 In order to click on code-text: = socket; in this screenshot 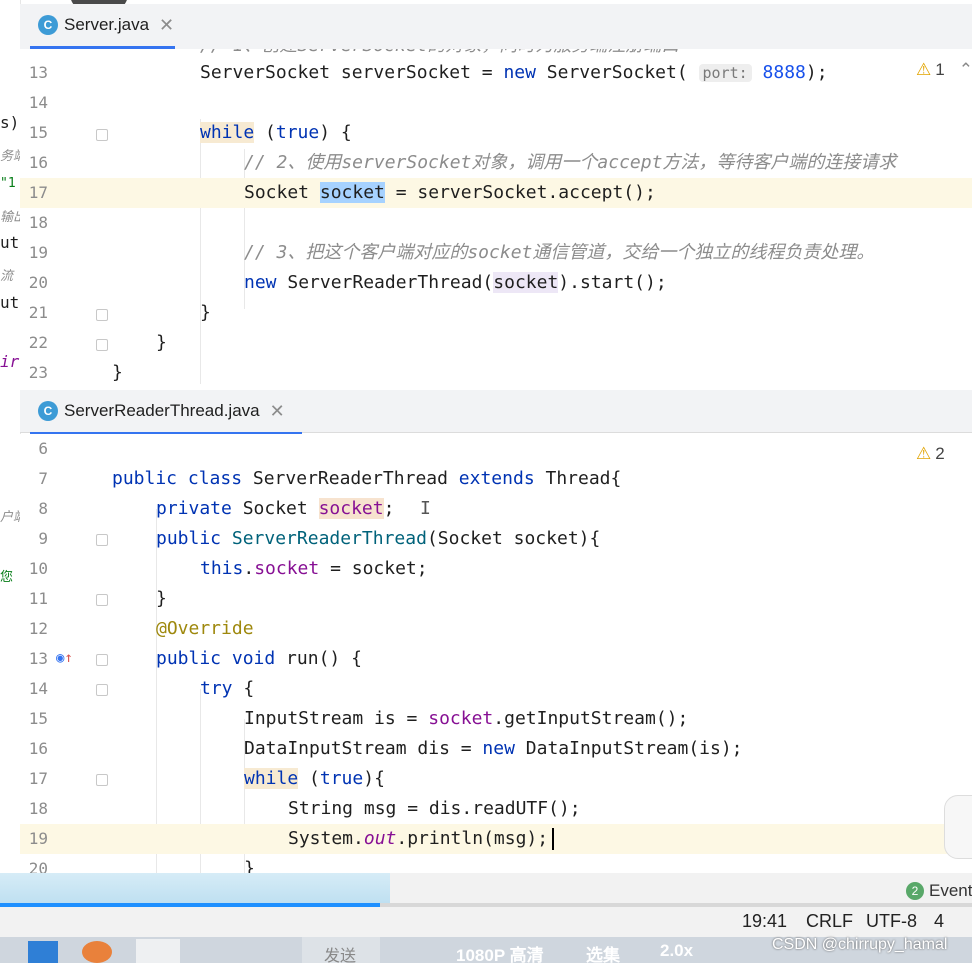, I will do `click(373, 568)`.